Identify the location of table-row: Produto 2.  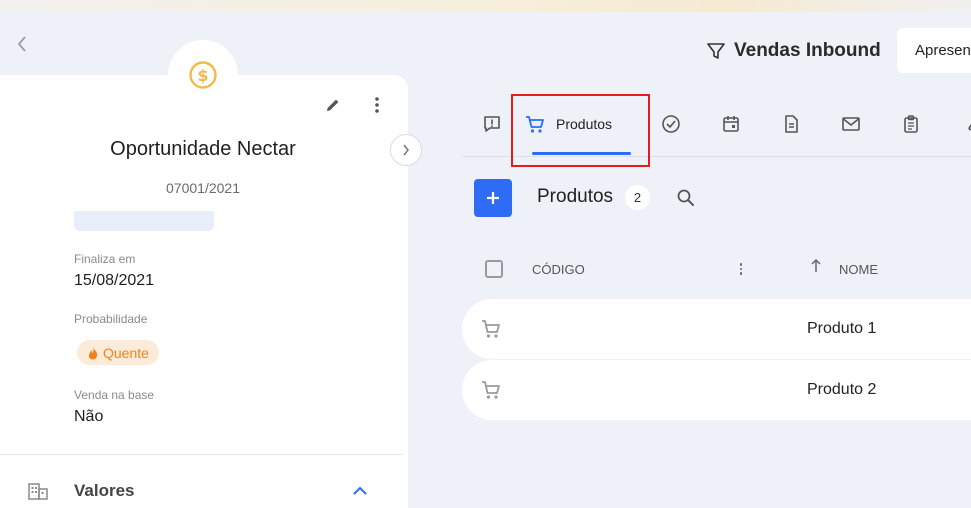
(716, 390).